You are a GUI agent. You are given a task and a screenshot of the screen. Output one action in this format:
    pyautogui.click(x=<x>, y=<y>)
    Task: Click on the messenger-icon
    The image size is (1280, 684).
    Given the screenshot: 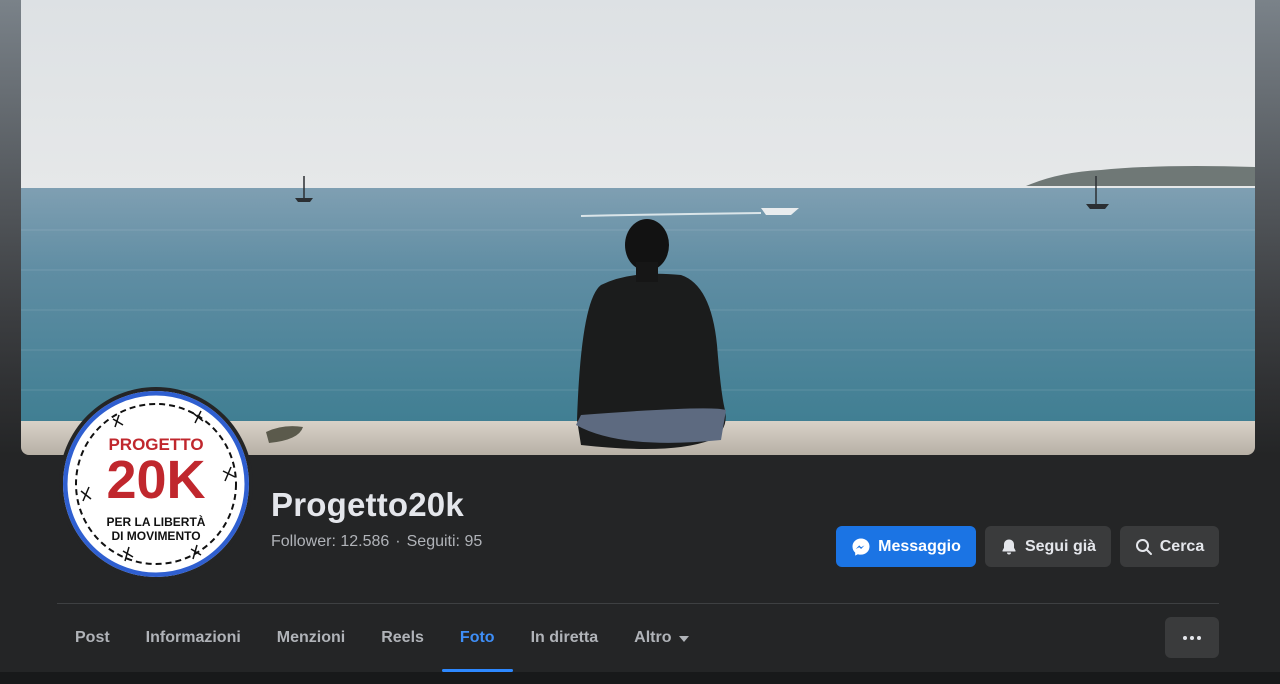 What is the action you would take?
    pyautogui.click(x=861, y=547)
    